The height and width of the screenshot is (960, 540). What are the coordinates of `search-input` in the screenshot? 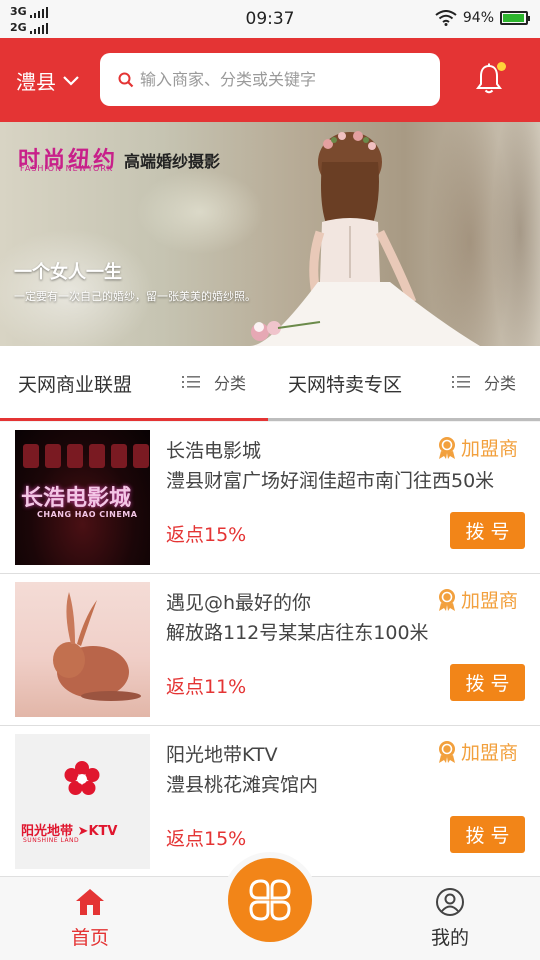 It's located at (280, 79).